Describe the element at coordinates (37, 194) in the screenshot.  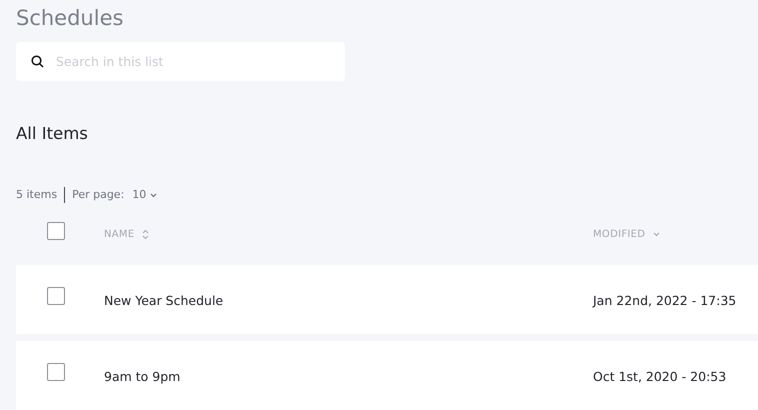
I see `item-count: 5 items` at that location.